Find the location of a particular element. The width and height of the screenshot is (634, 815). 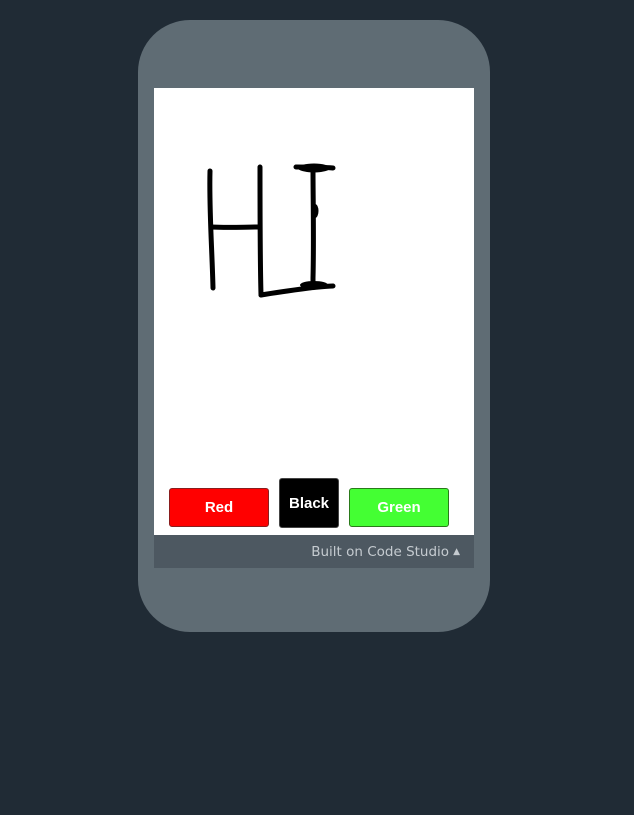

red-button: Red is located at coordinates (219, 507).